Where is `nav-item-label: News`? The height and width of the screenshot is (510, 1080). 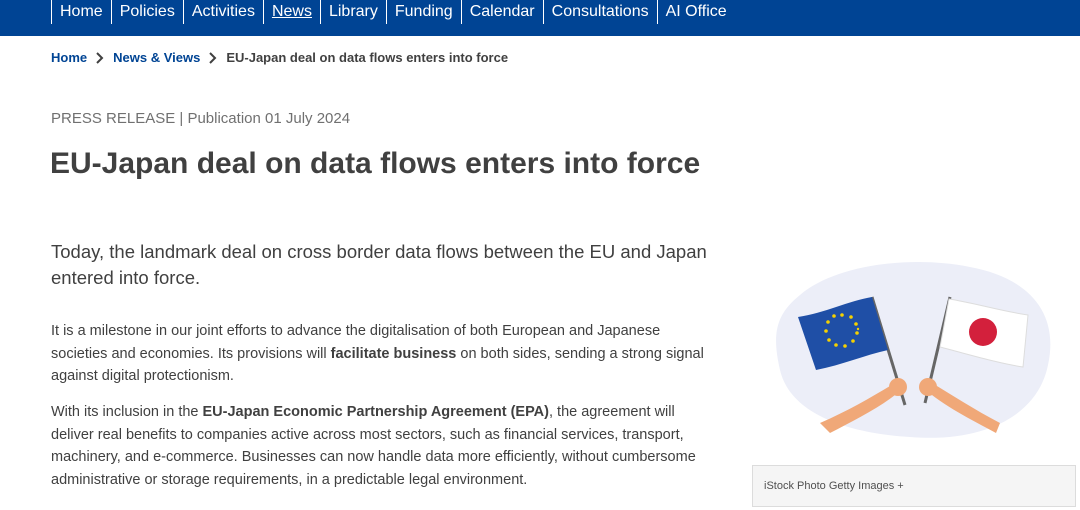 nav-item-label: News is located at coordinates (291, 11).